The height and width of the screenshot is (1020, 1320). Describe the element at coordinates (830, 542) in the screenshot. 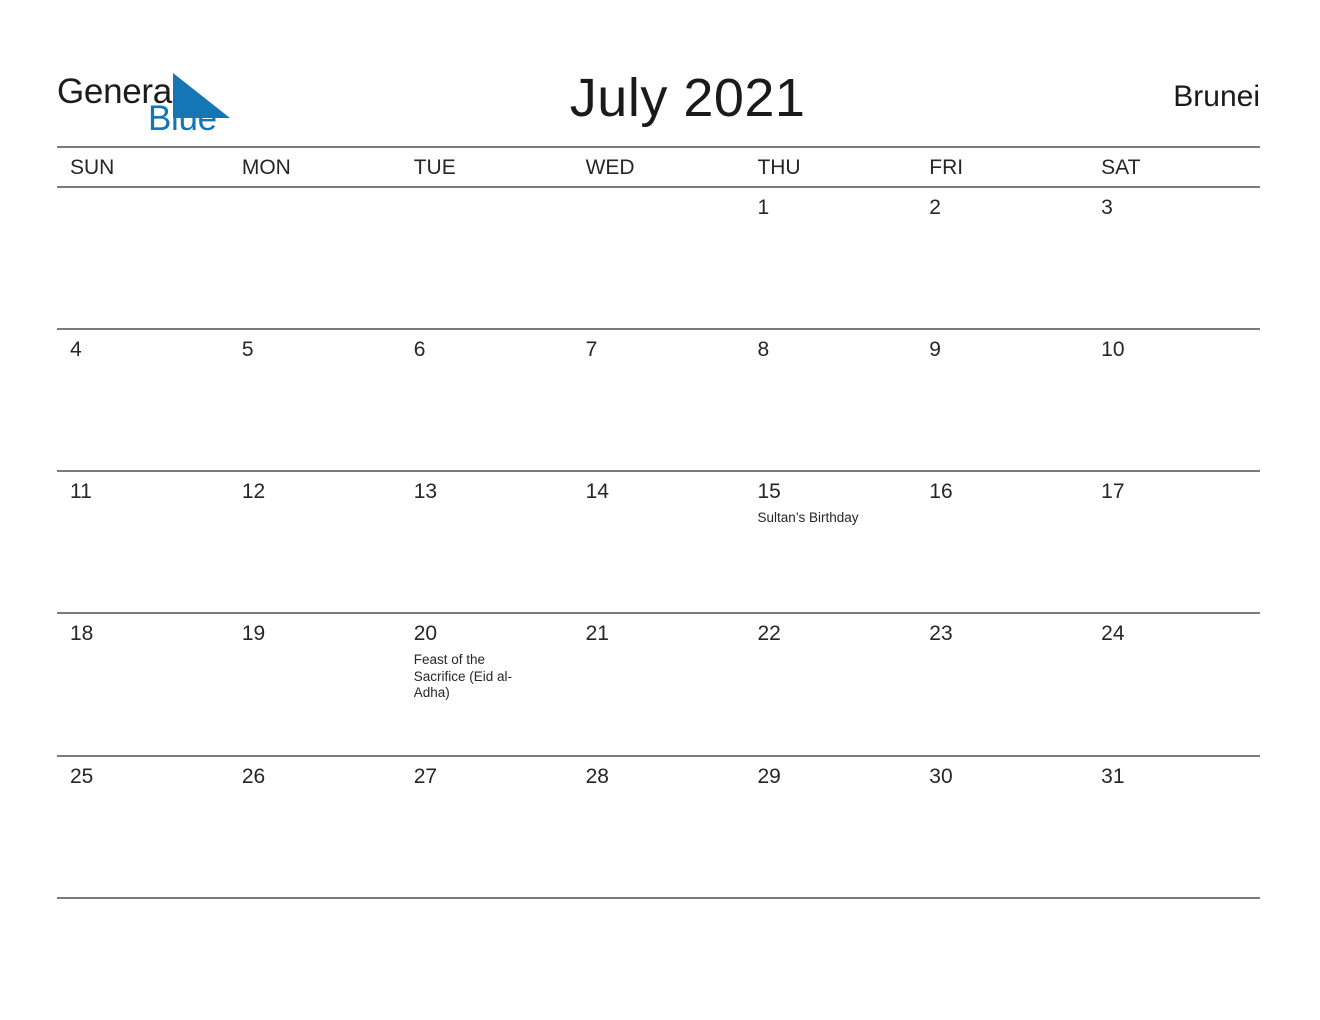

I see `calendar-day-cell: 15 Sultan’s Birthday` at that location.